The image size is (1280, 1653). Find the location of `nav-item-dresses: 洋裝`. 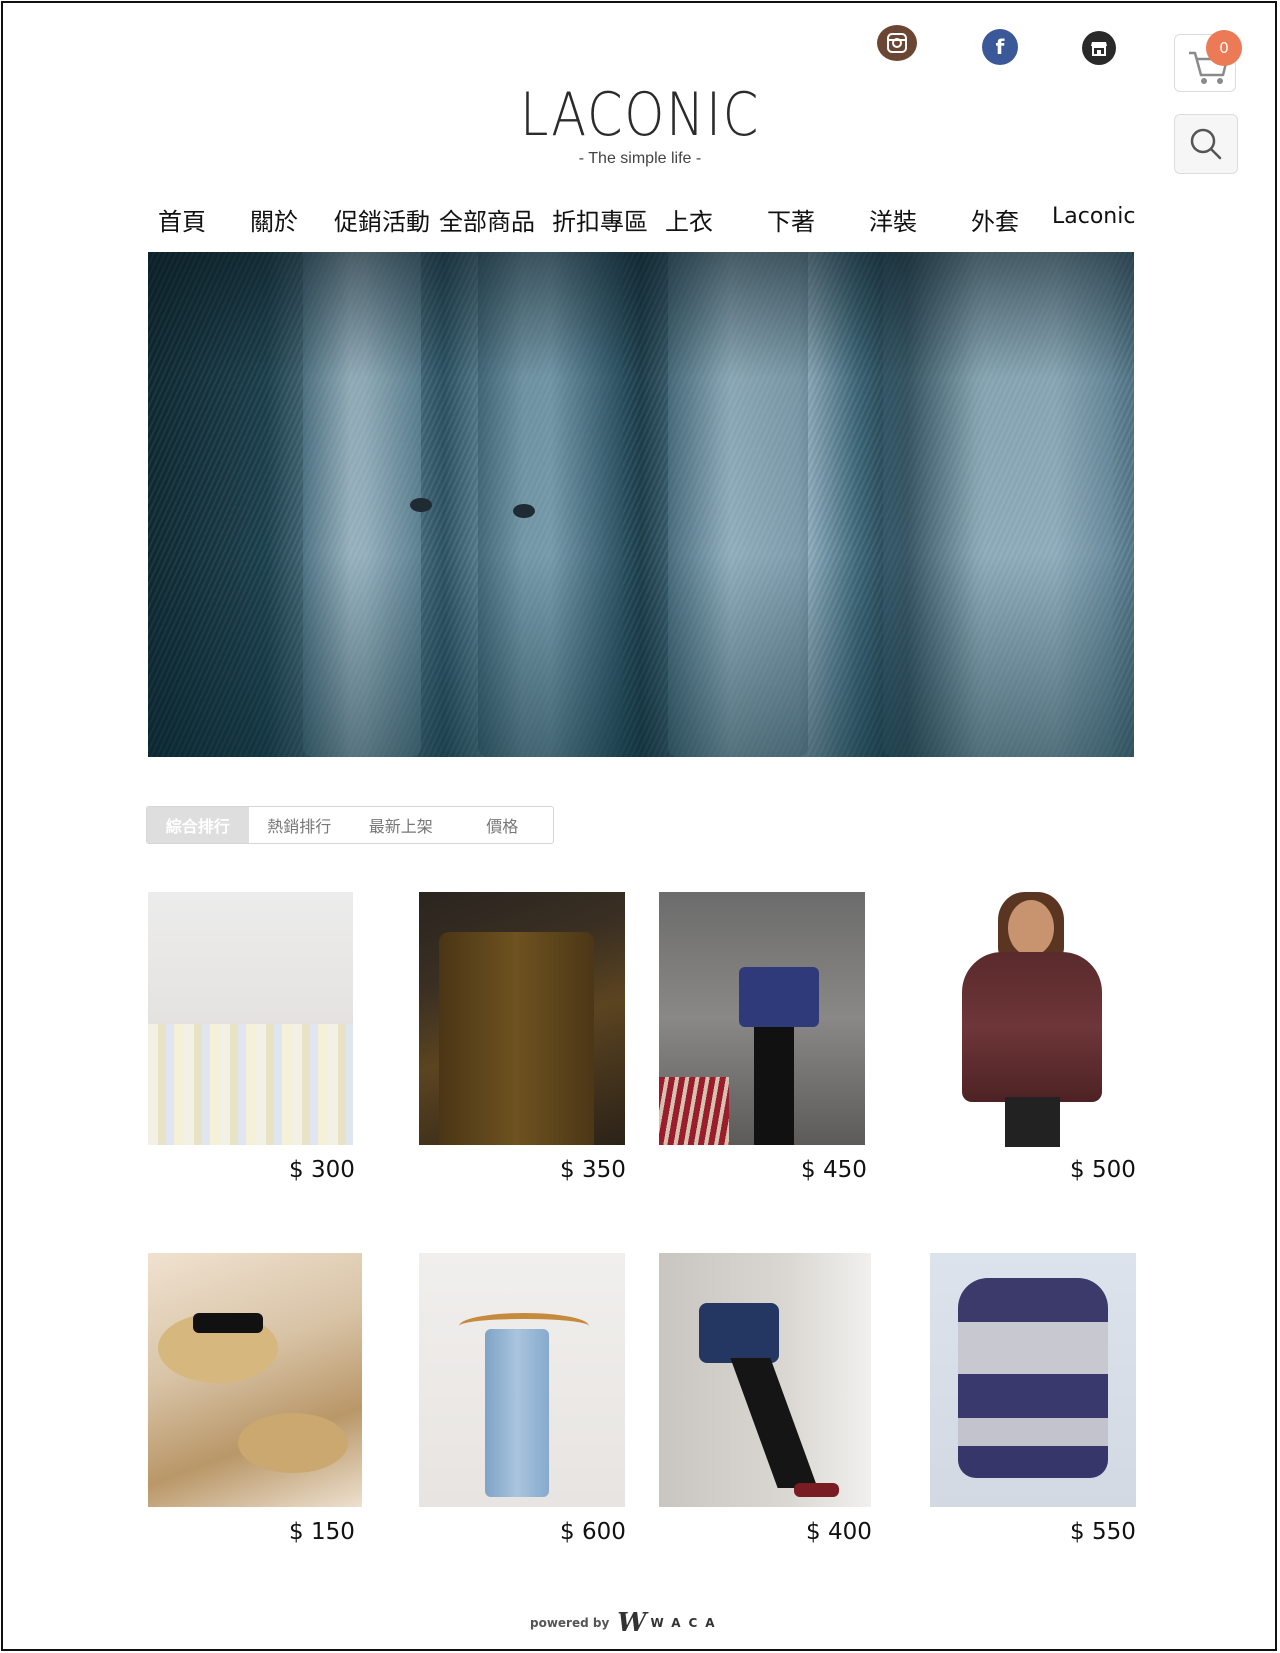

nav-item-dresses: 洋裝 is located at coordinates (893, 219).